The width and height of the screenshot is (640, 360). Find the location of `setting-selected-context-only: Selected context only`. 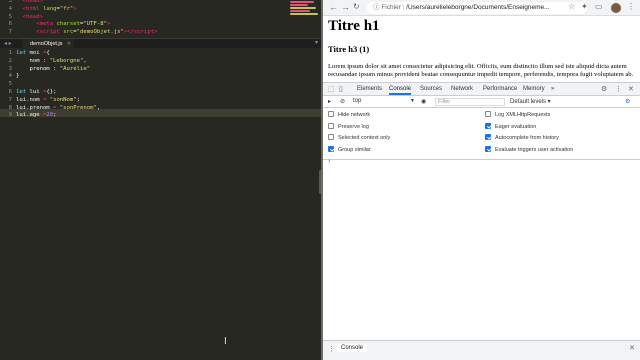

setting-selected-context-only: Selected context only is located at coordinates (359, 138).